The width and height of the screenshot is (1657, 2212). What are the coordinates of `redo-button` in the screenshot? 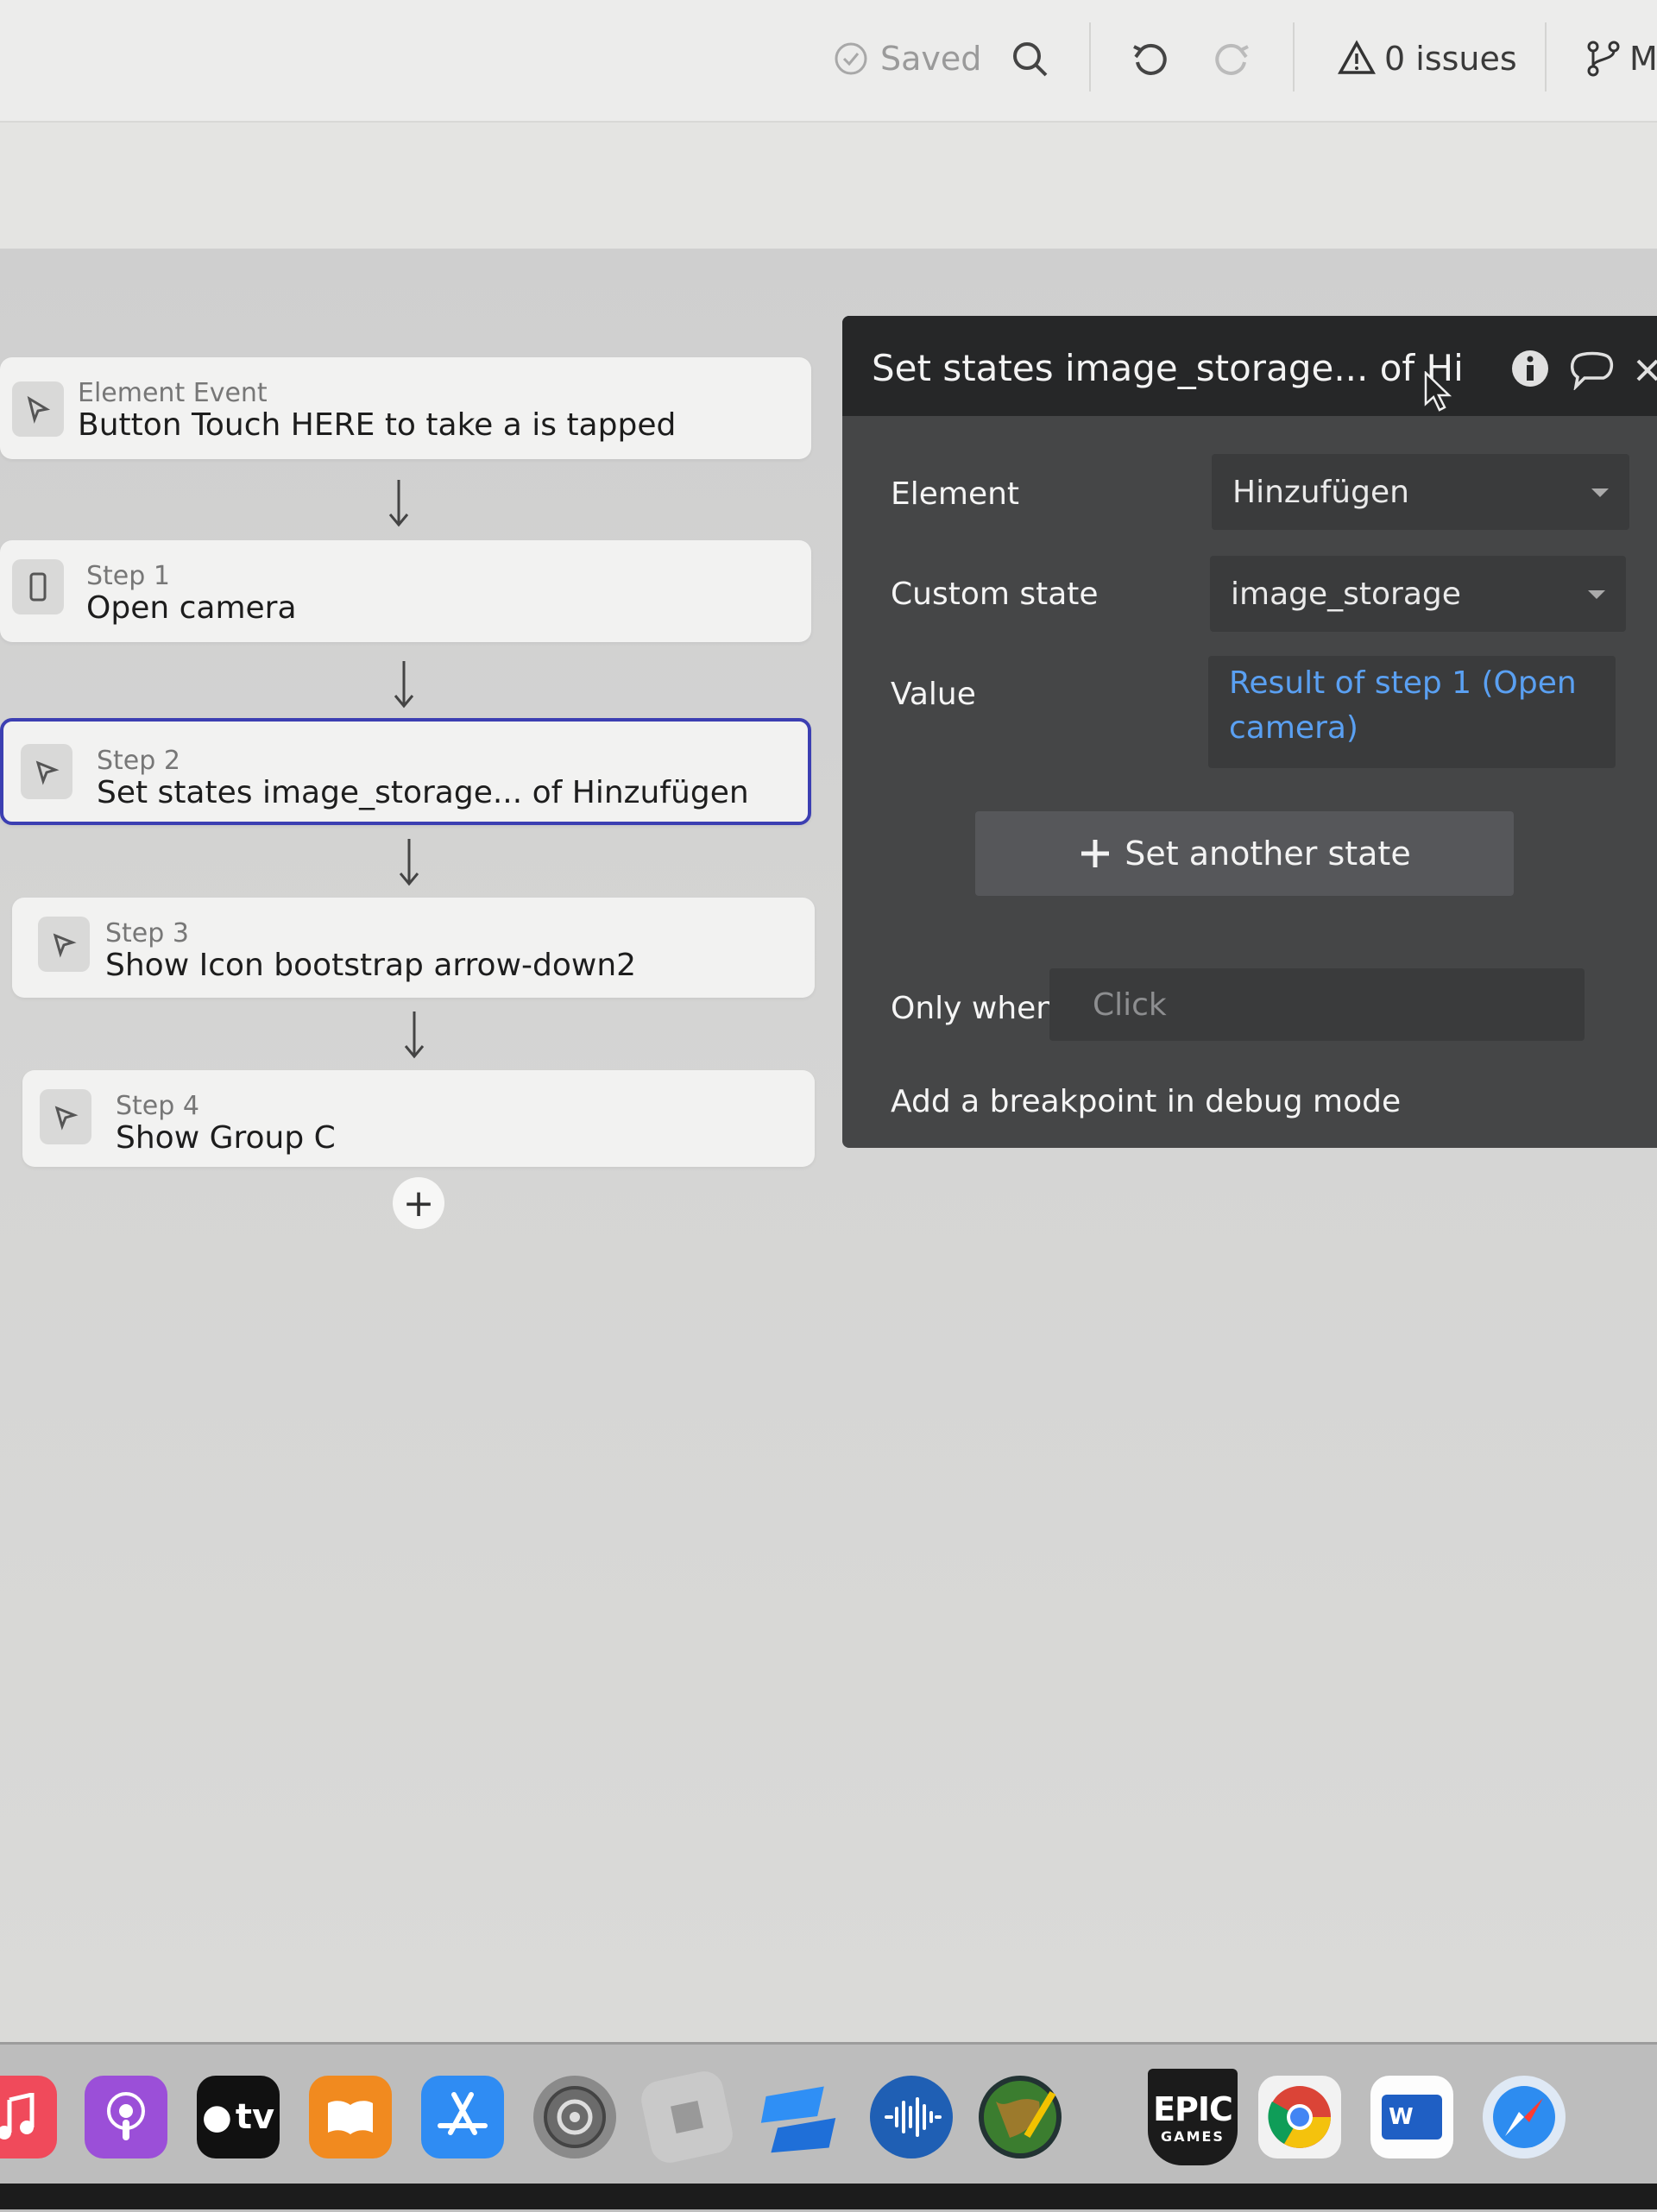 It's located at (1232, 59).